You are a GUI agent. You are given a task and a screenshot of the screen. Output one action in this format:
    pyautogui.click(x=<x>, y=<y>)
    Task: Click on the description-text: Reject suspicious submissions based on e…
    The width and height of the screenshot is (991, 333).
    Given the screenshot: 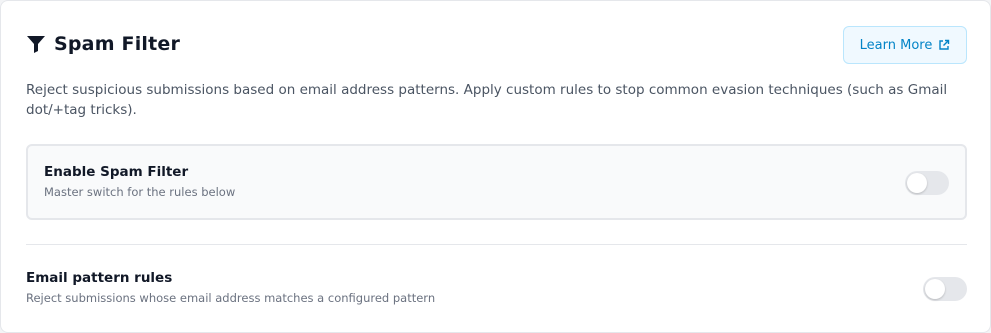 What is the action you would take?
    pyautogui.click(x=487, y=100)
    